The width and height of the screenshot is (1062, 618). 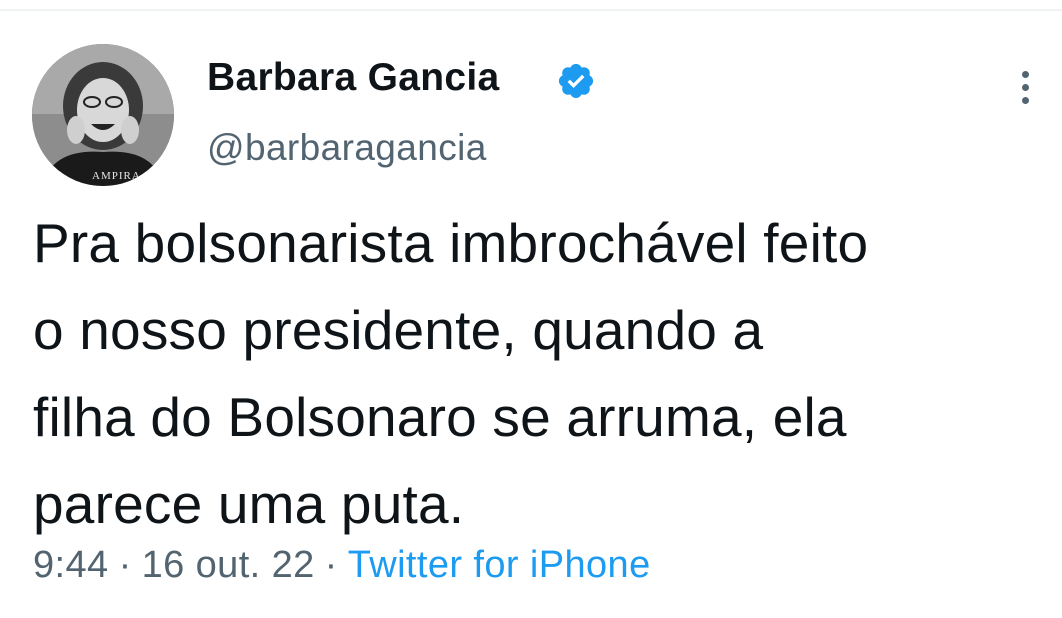 I want to click on verified-badge-icon, so click(x=576, y=81).